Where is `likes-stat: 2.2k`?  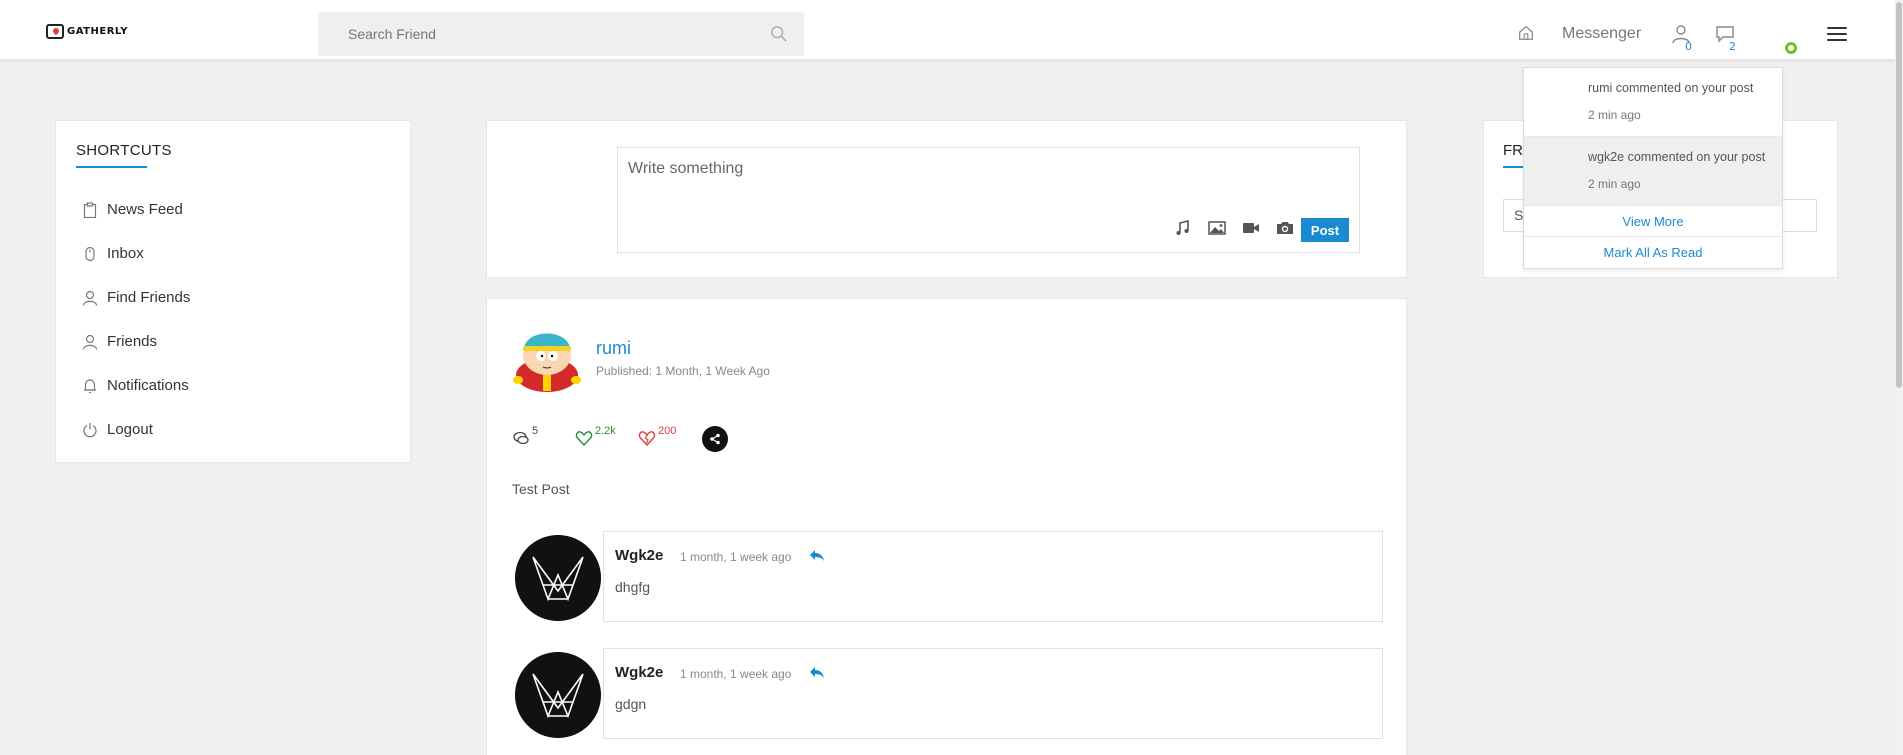 likes-stat: 2.2k is located at coordinates (595, 436).